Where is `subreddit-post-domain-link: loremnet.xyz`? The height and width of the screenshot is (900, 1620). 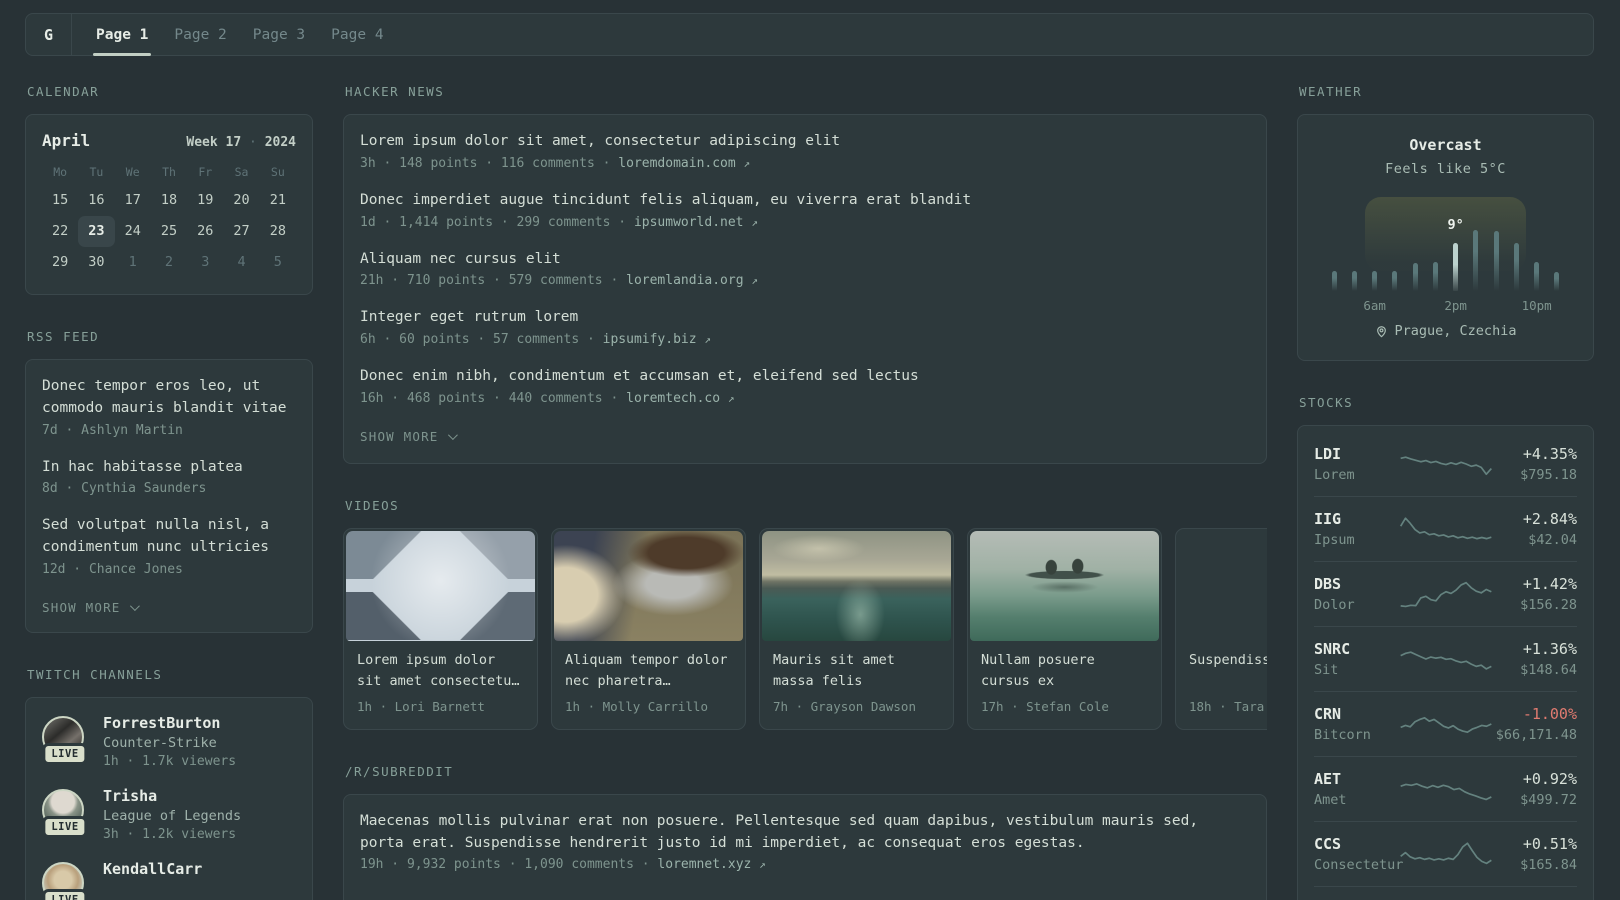 subreddit-post-domain-link: loremnet.xyz is located at coordinates (704, 864).